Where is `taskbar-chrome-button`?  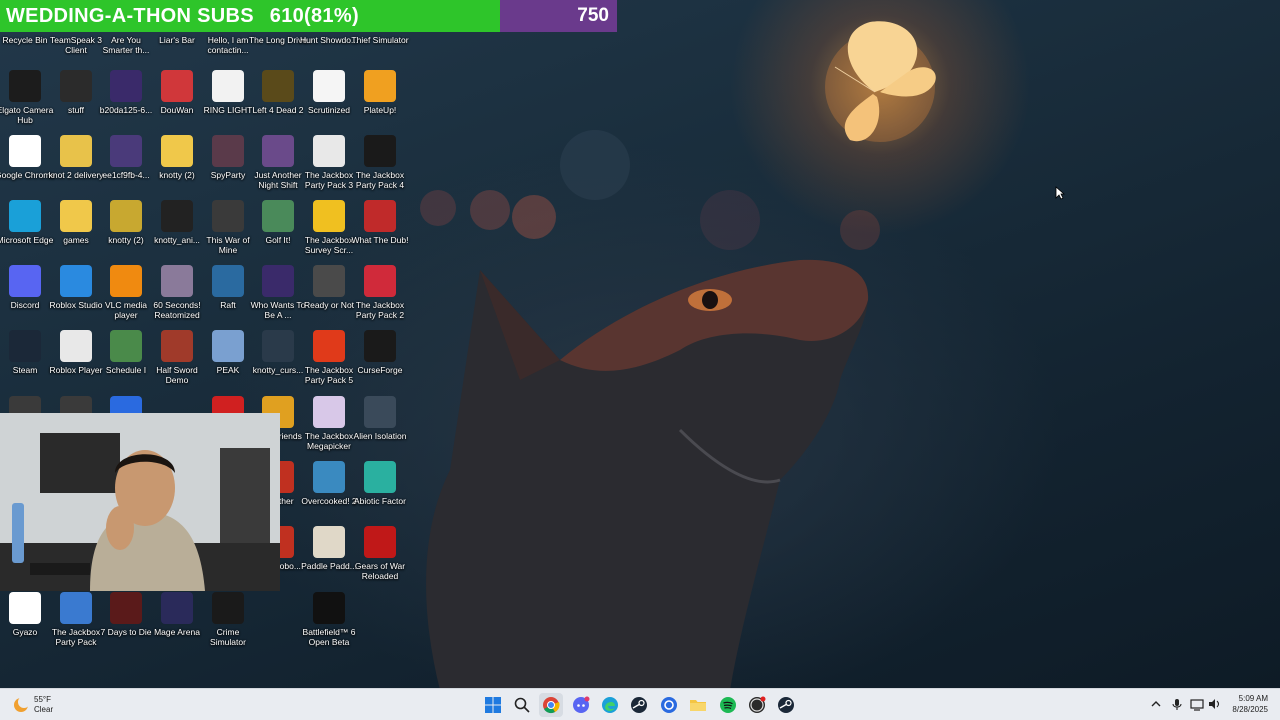
taskbar-chrome-button is located at coordinates (551, 705).